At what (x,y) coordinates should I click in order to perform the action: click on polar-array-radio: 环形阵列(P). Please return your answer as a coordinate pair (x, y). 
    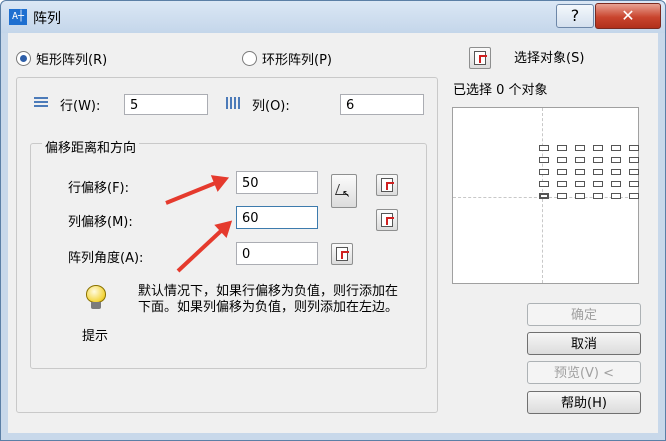
    Looking at the image, I should click on (287, 58).